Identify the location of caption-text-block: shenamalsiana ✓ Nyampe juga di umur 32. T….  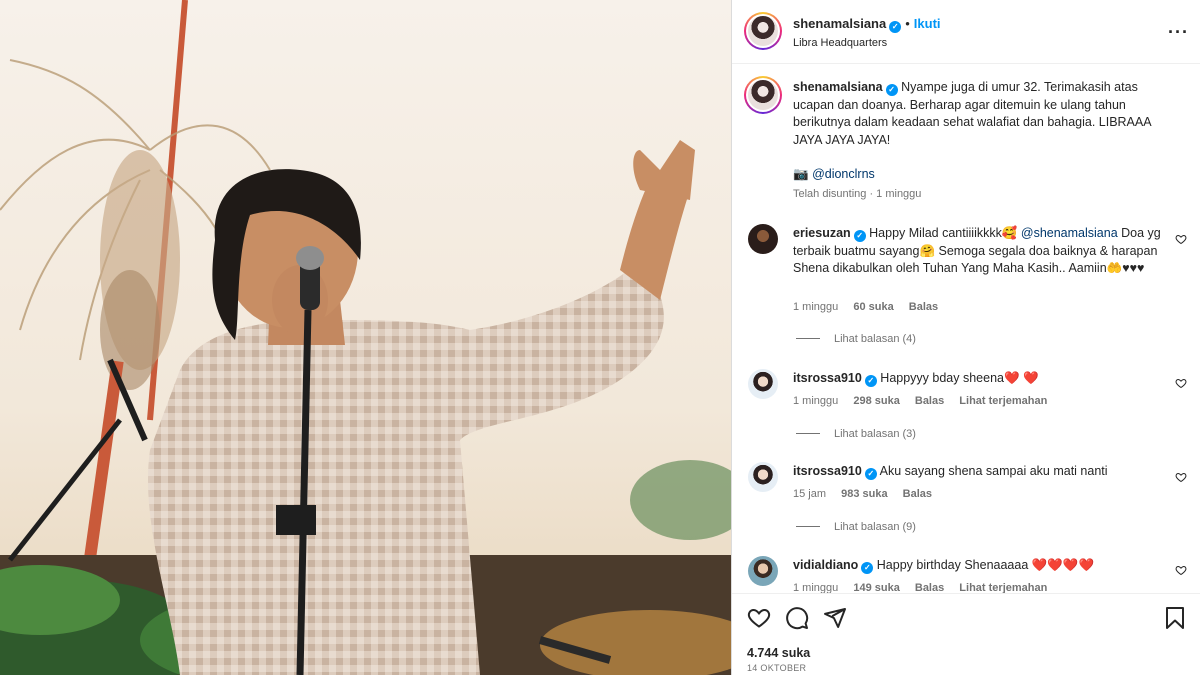
(983, 131).